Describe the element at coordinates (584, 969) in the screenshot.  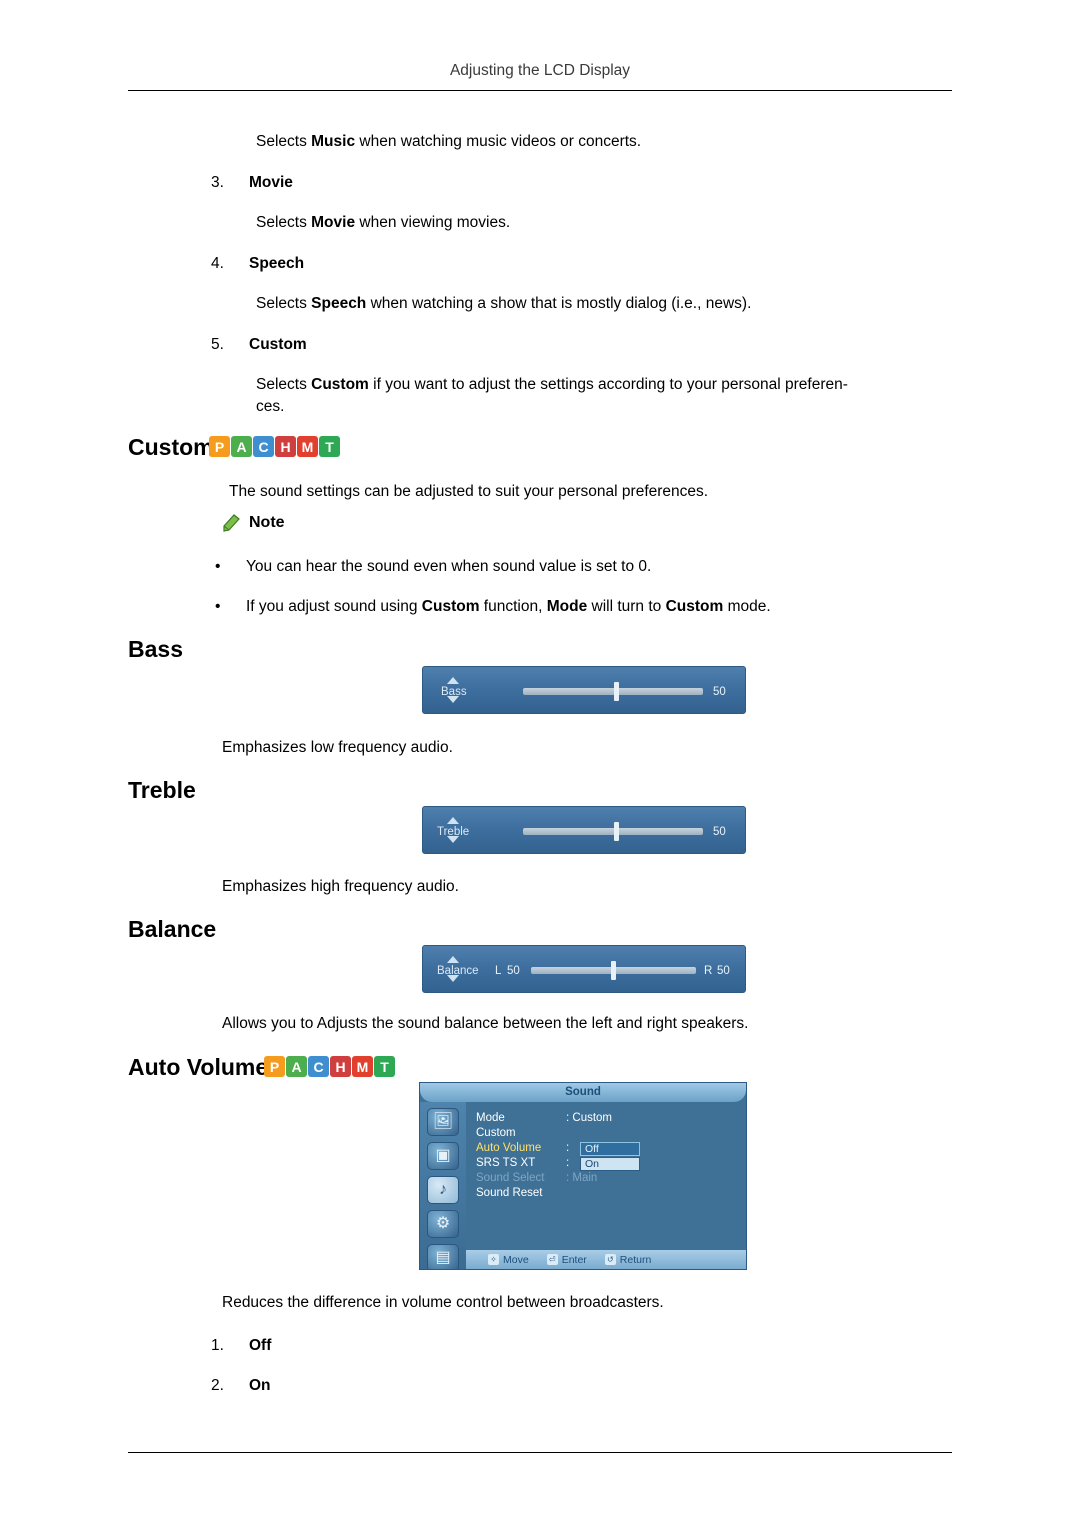
I see `osd-slider-balance: Balance L 50 R 50` at that location.